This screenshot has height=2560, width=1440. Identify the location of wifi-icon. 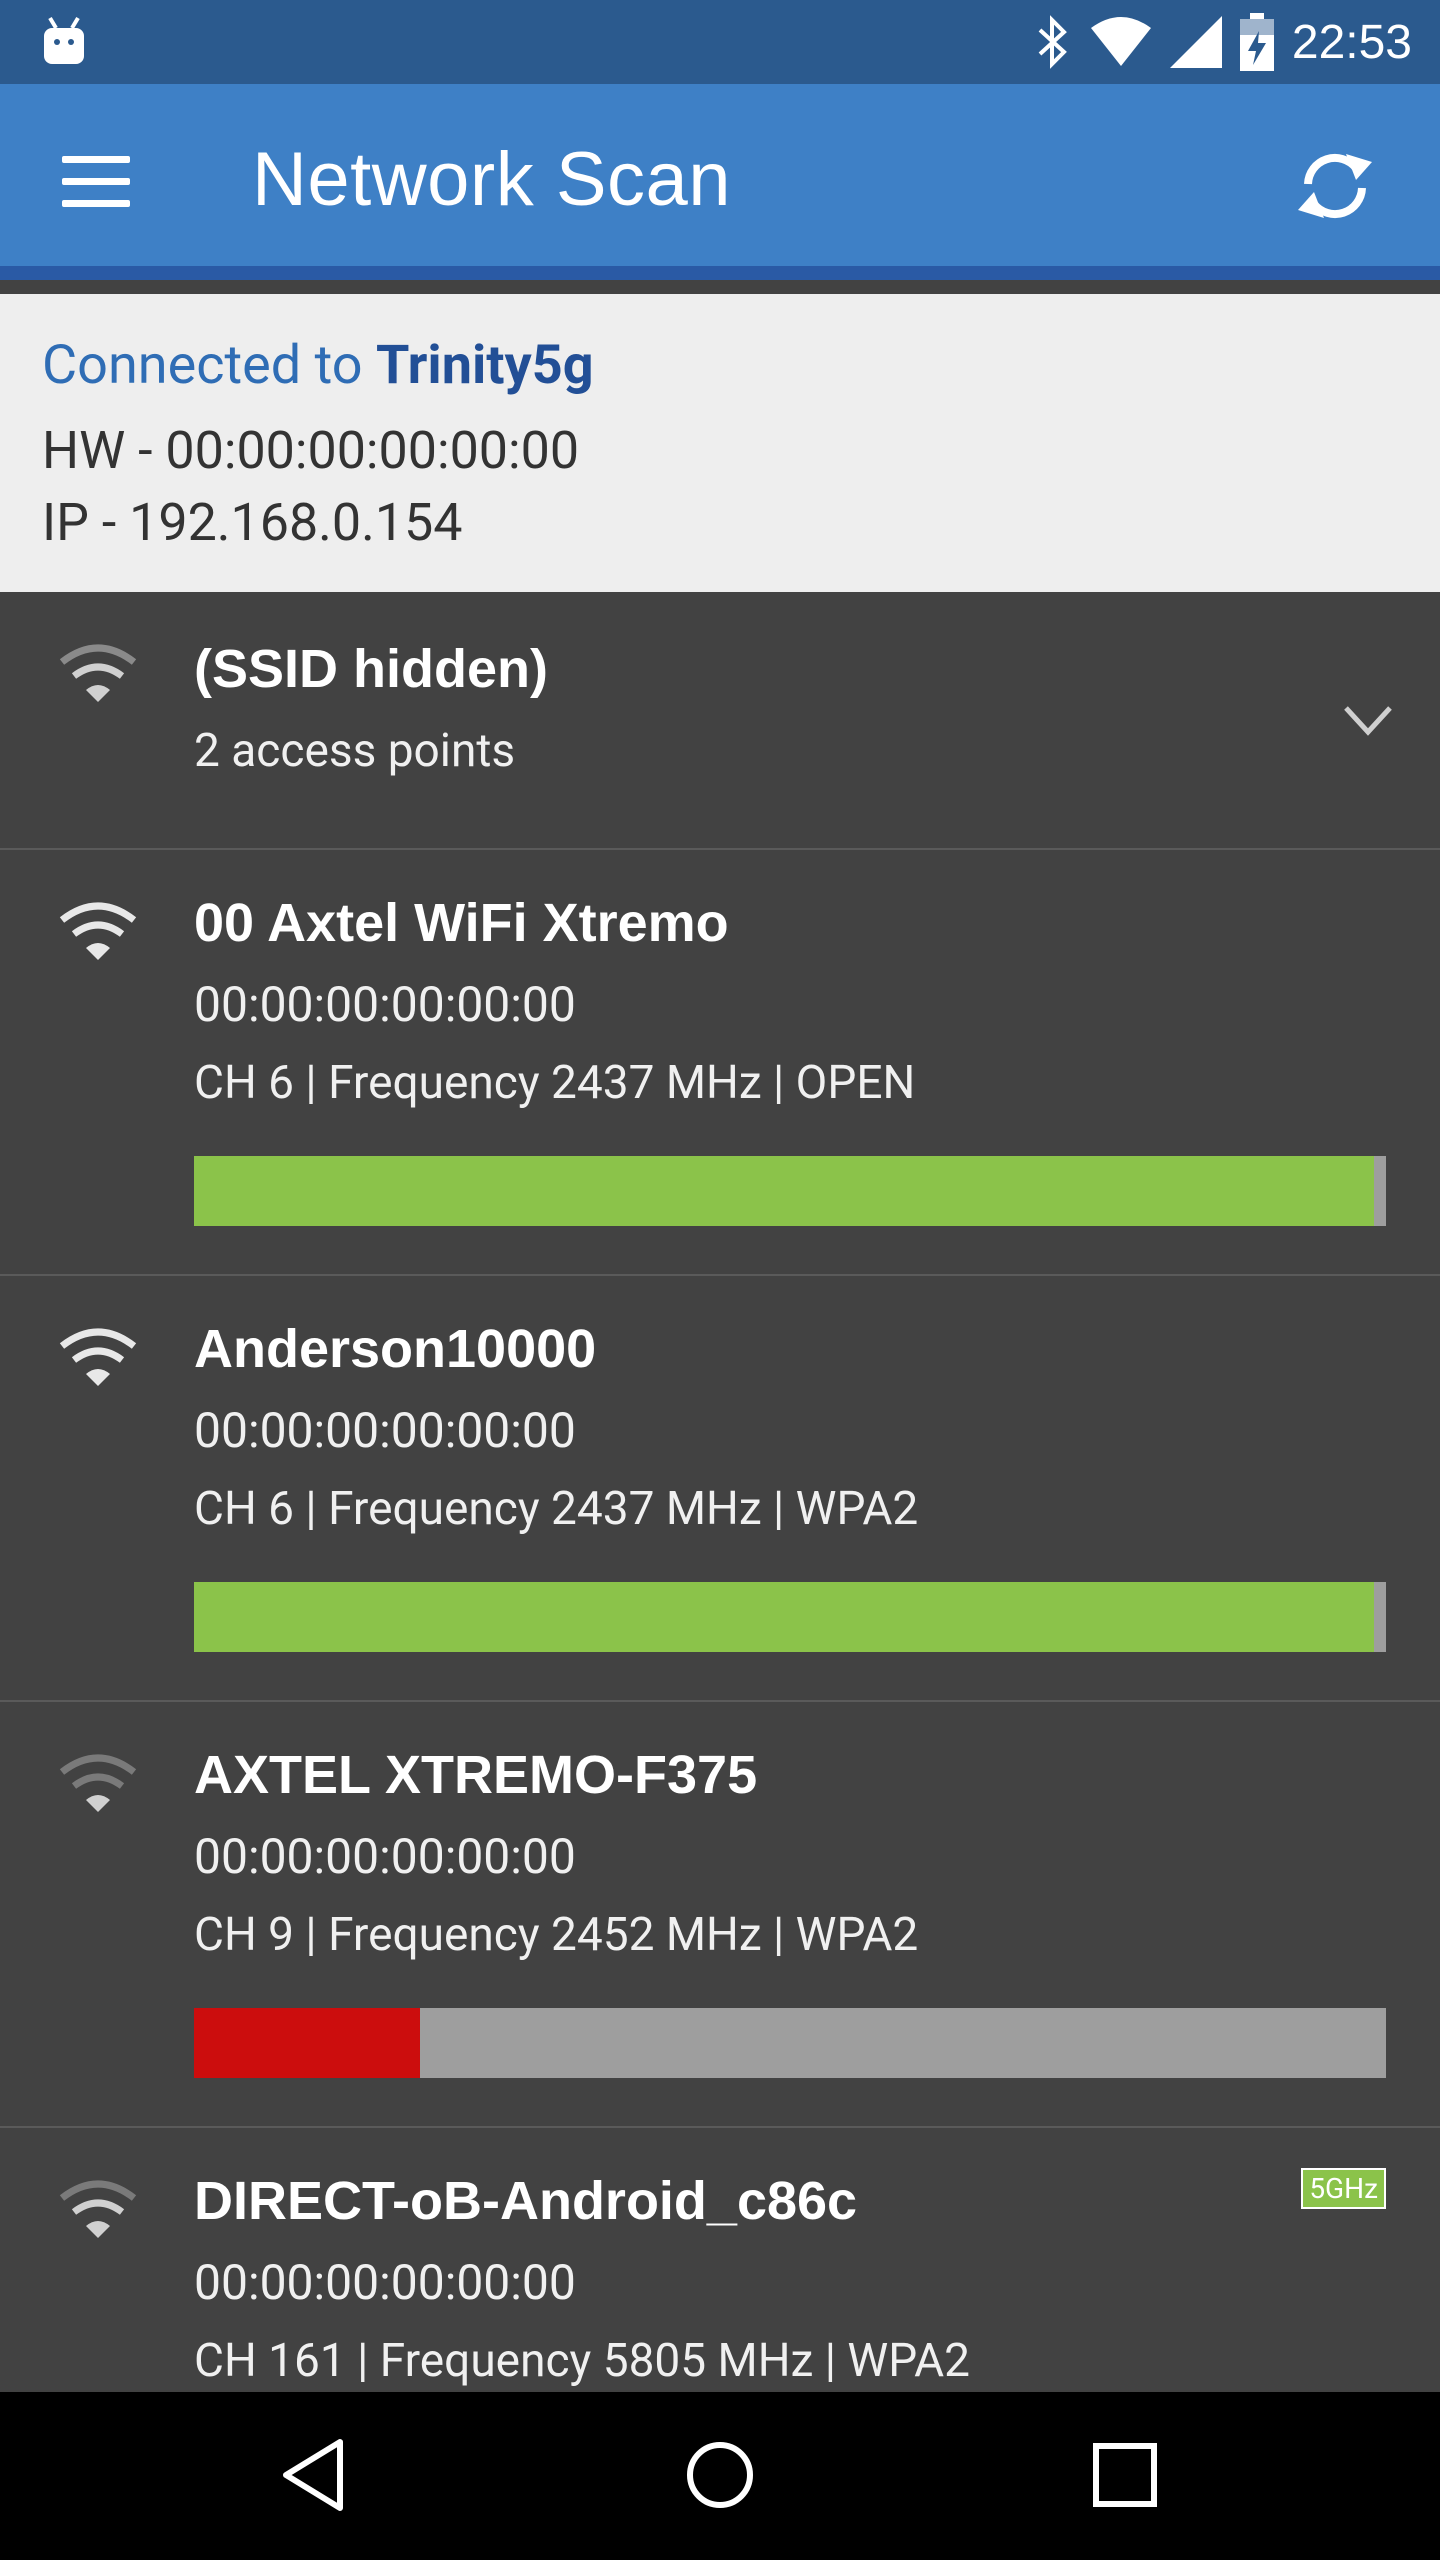
(1120, 41).